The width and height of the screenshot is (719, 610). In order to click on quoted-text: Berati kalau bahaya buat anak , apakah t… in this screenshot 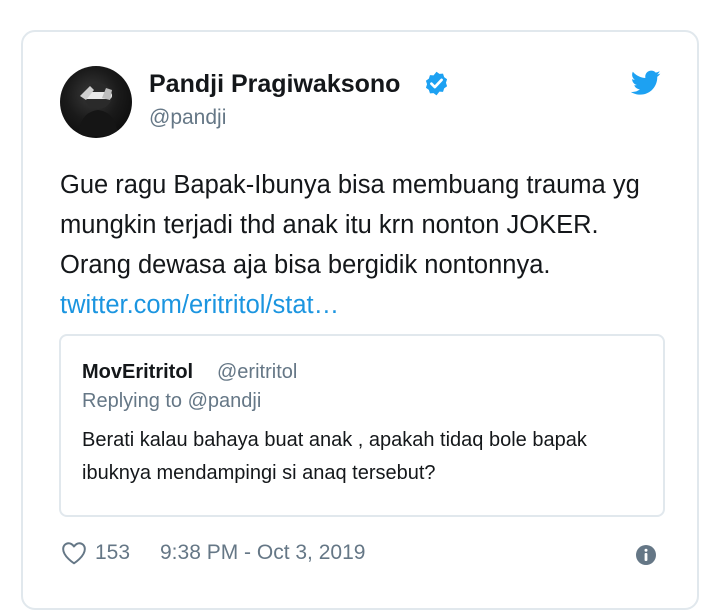, I will do `click(334, 456)`.